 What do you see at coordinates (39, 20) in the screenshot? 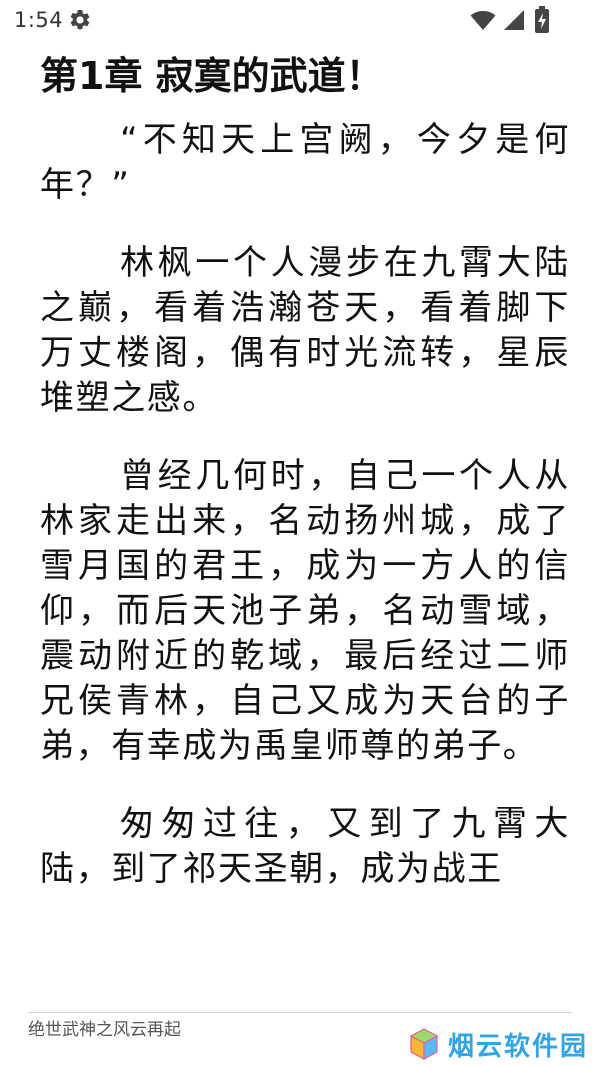
I see `status-time: 1:54` at bounding box center [39, 20].